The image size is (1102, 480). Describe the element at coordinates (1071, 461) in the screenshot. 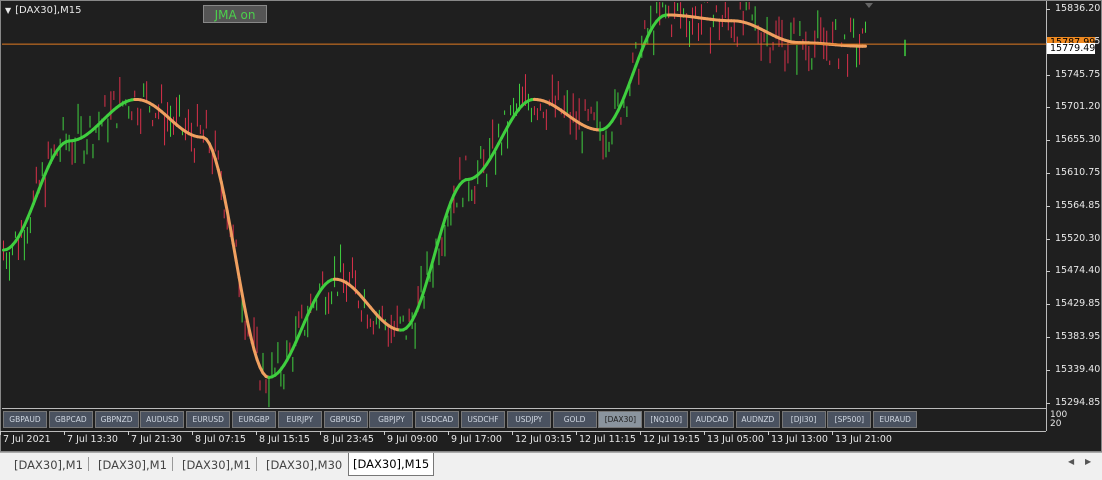

I see `scroll-left-icon: ◀` at that location.